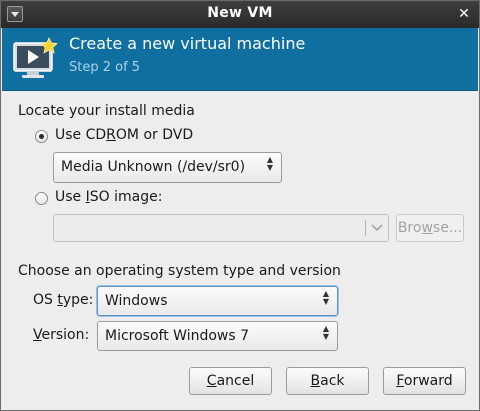 The height and width of the screenshot is (411, 480). Describe the element at coordinates (106, 111) in the screenshot. I see `install-media-heading: Locate your install media` at that location.